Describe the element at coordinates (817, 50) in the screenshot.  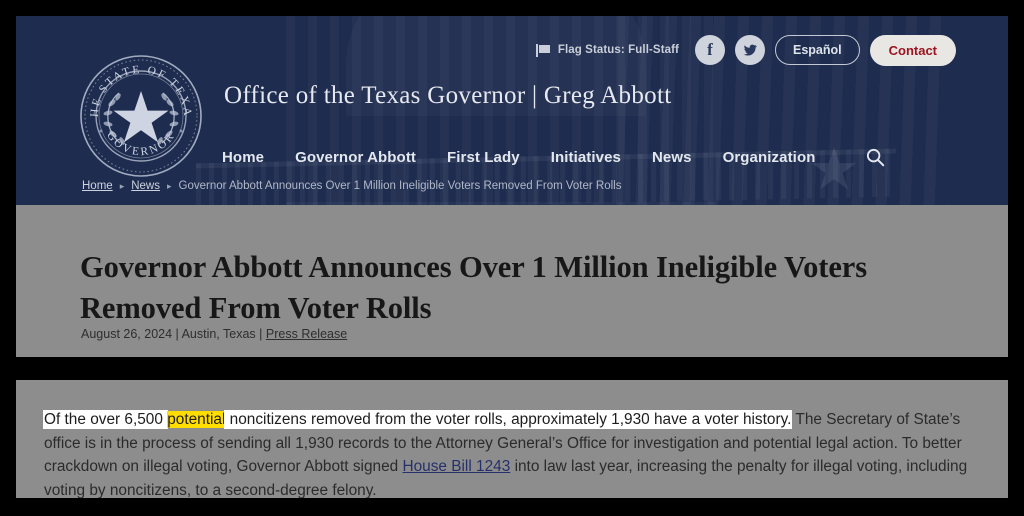
I see `espanol-button: Español` at that location.